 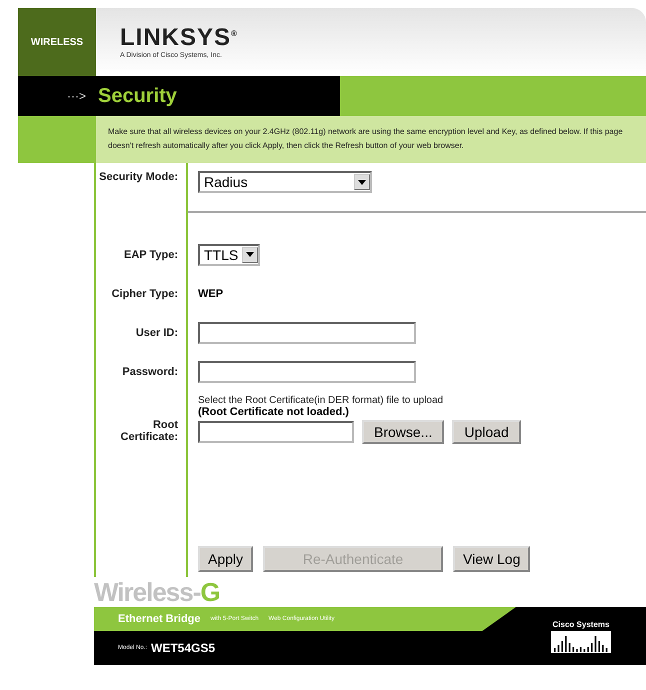 What do you see at coordinates (273, 412) in the screenshot?
I see `status-text: (Root Certificate not loaded.)` at bounding box center [273, 412].